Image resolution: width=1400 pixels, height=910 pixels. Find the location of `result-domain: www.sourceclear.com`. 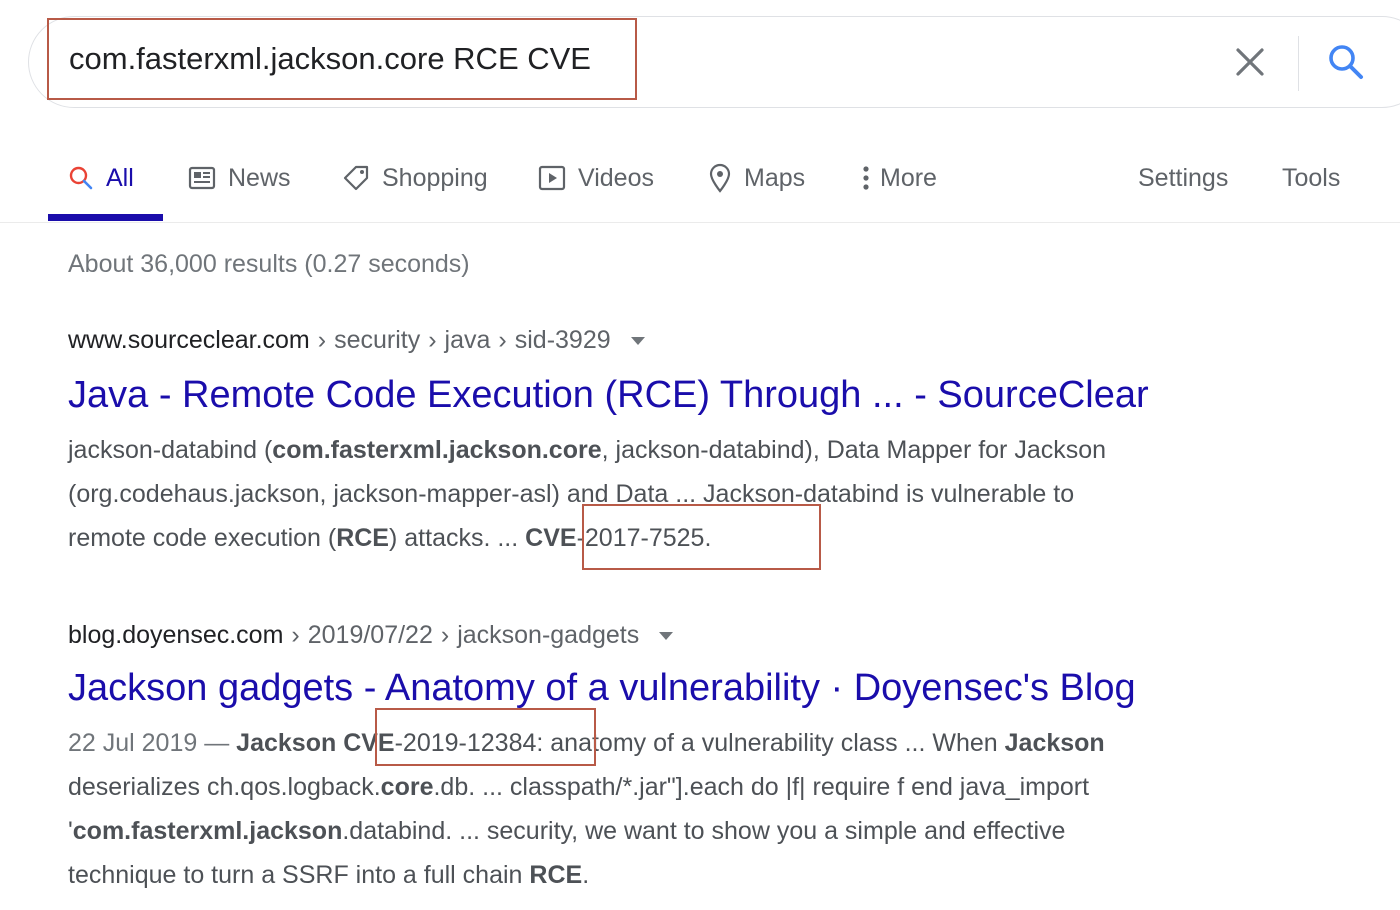

result-domain: www.sourceclear.com is located at coordinates (189, 340).